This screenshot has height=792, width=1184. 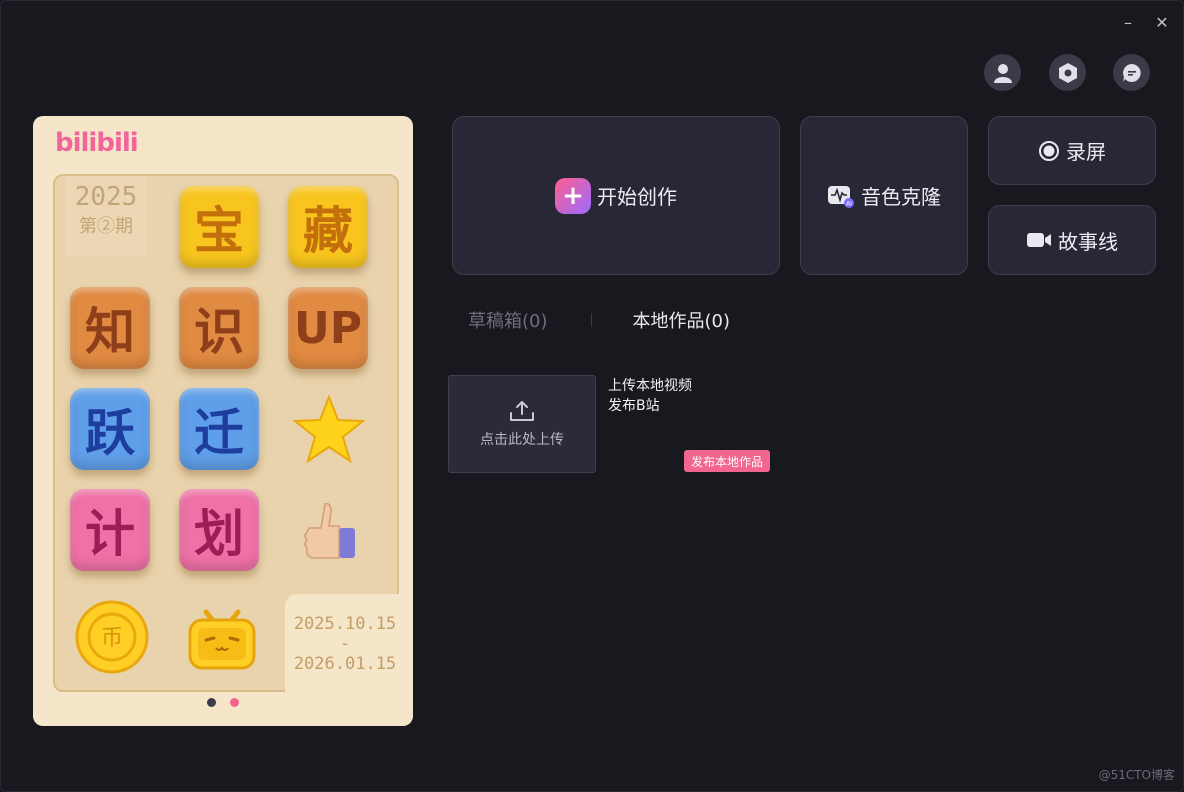 I want to click on watermark: @51CTO博客, so click(x=1136, y=775).